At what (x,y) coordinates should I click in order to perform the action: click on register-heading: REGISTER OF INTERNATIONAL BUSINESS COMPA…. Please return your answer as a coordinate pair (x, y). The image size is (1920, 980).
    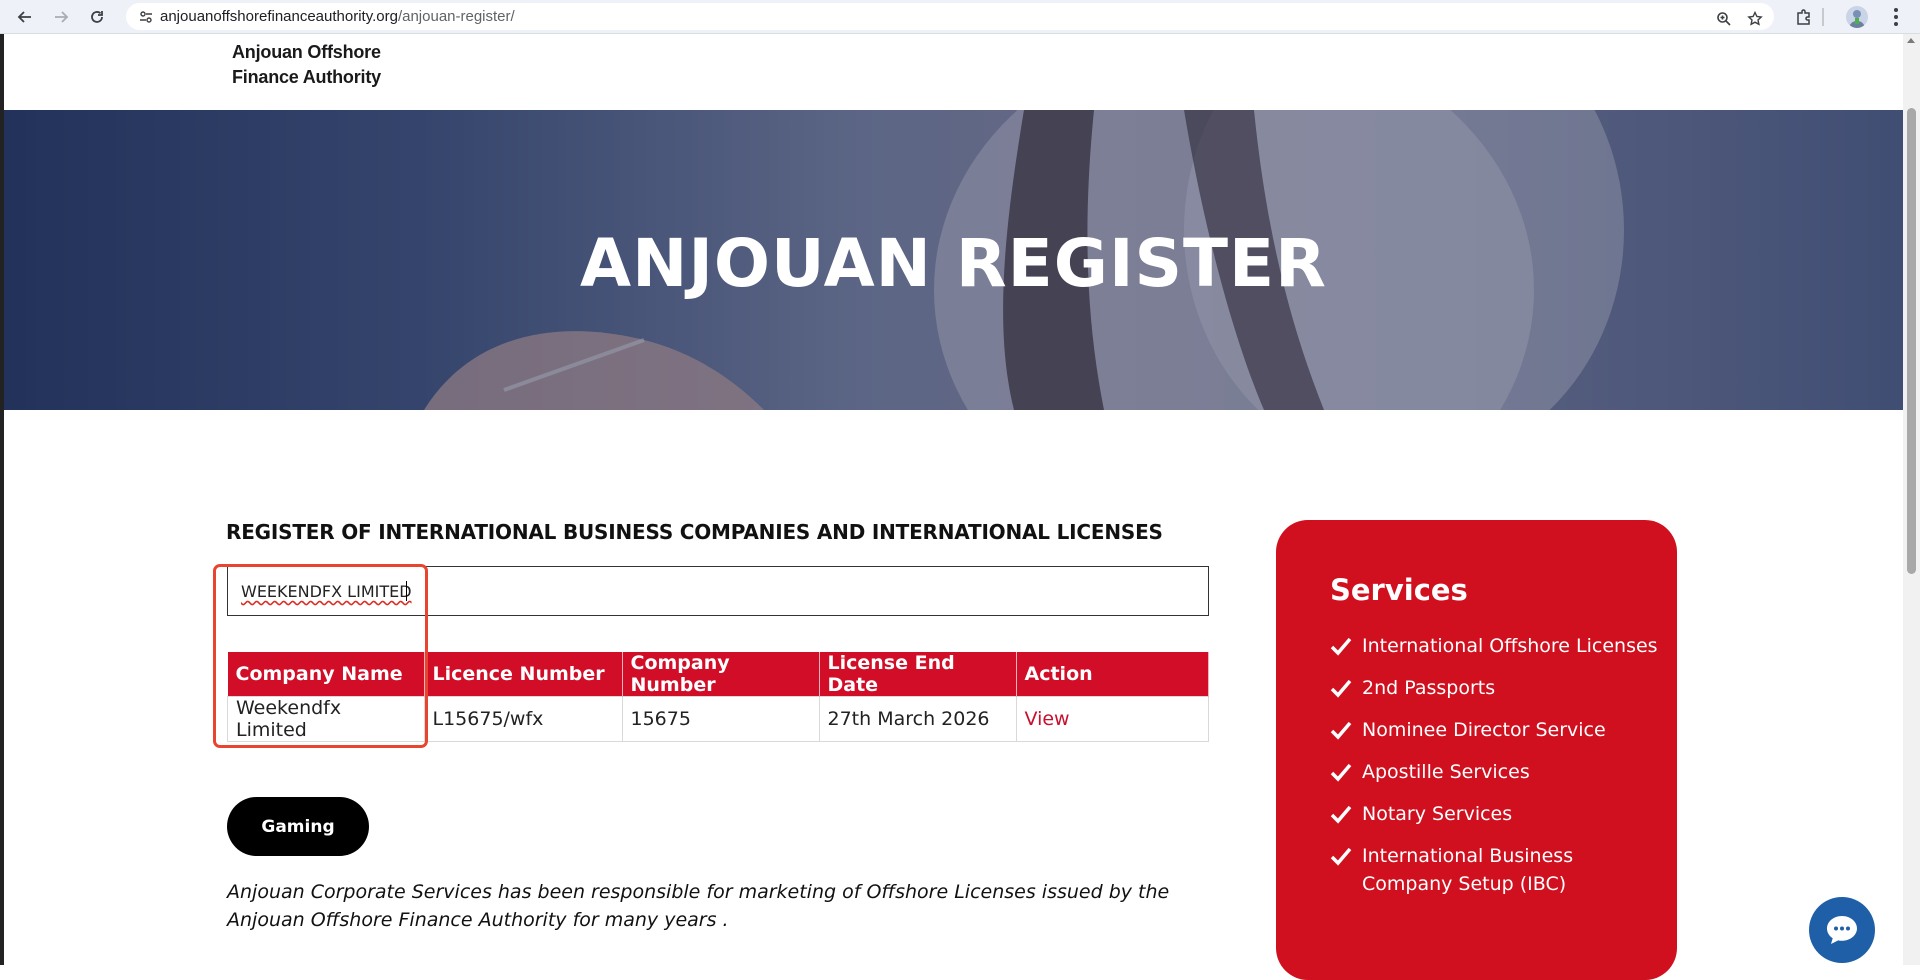
    Looking at the image, I should click on (694, 532).